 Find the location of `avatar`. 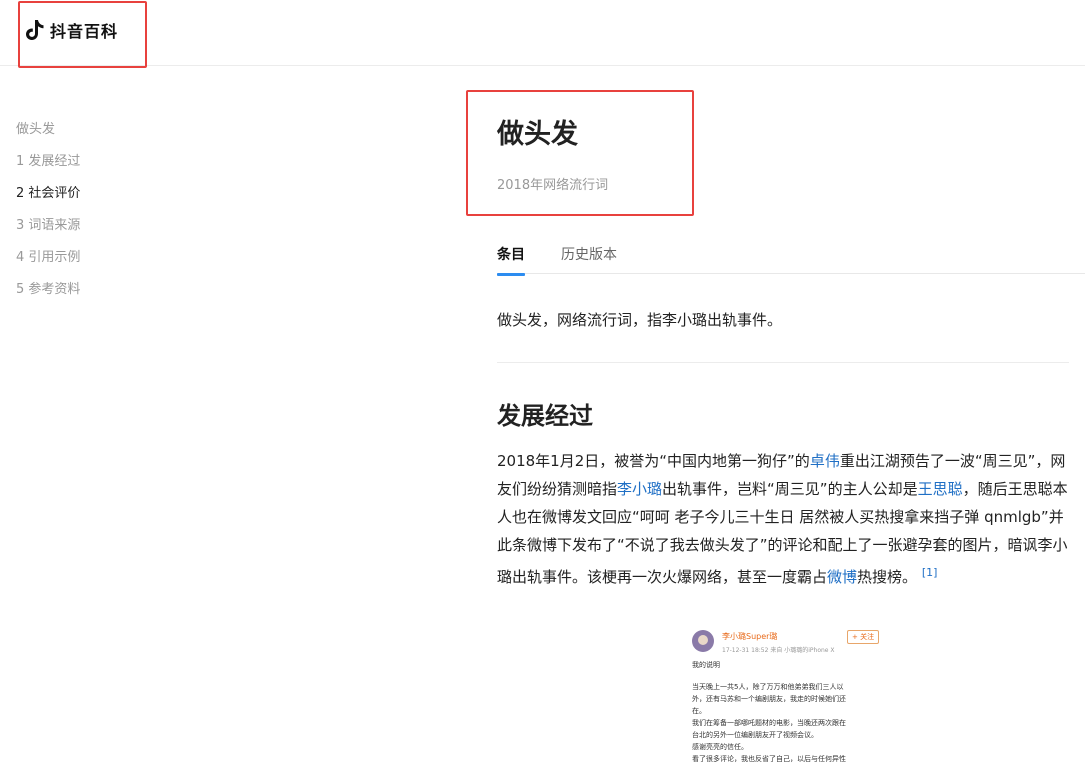

avatar is located at coordinates (703, 641).